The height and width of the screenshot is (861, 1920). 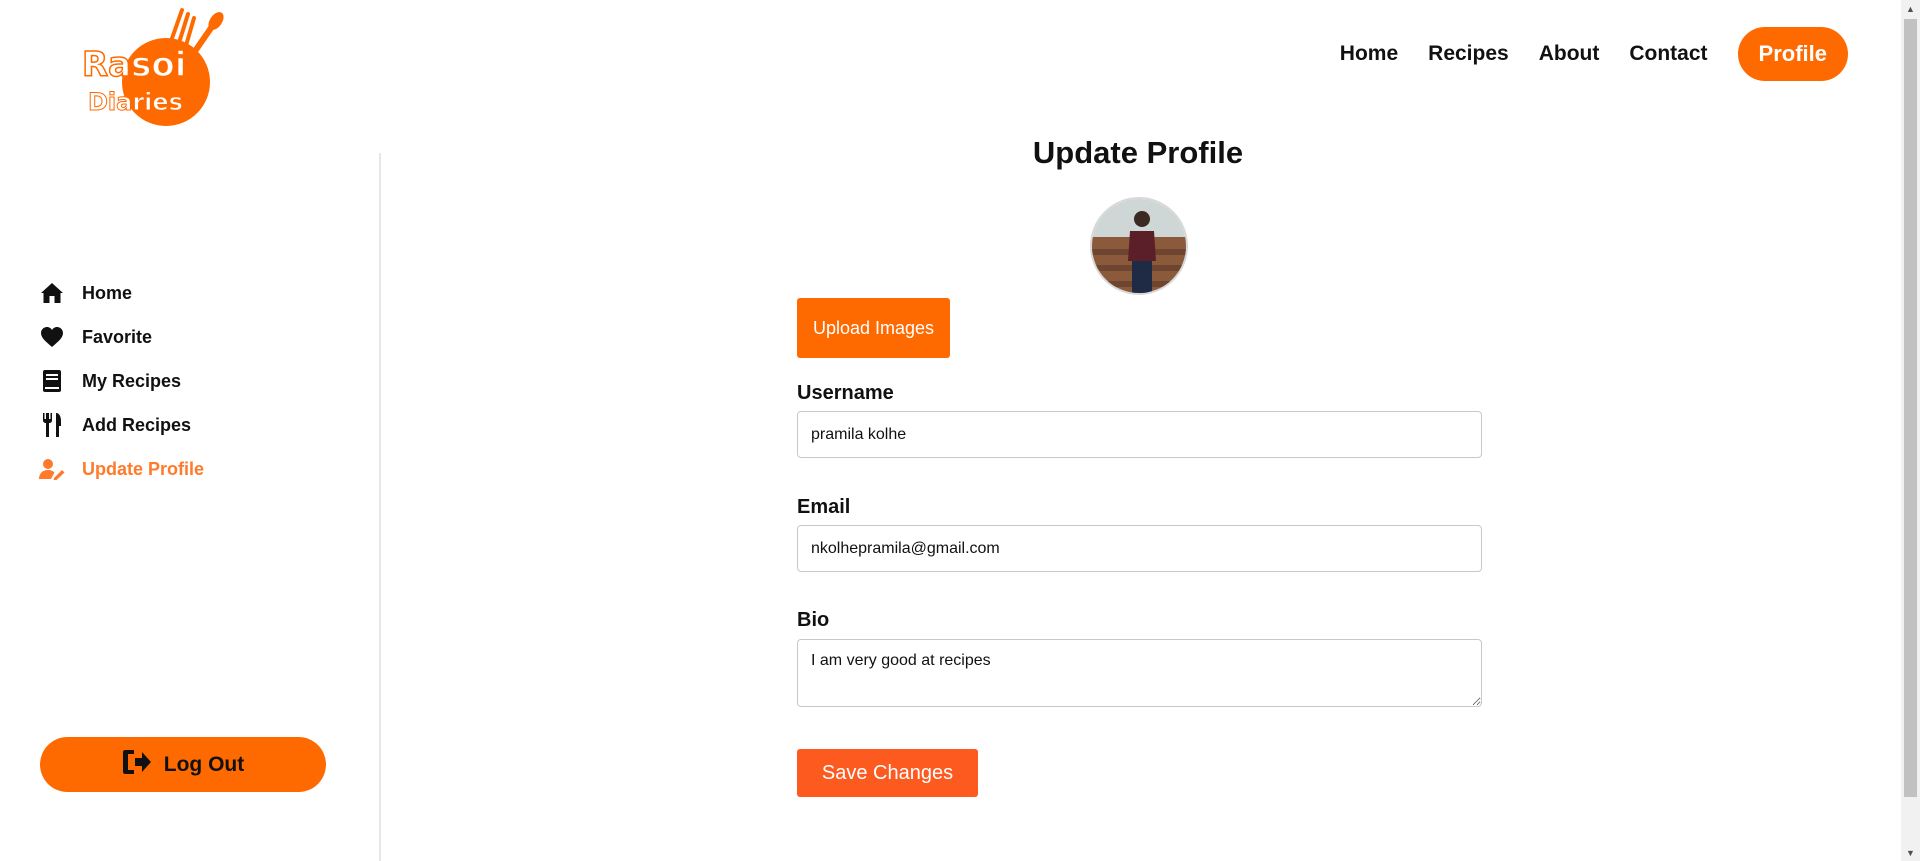 I want to click on scrollbar-thumb, so click(x=1910, y=408).